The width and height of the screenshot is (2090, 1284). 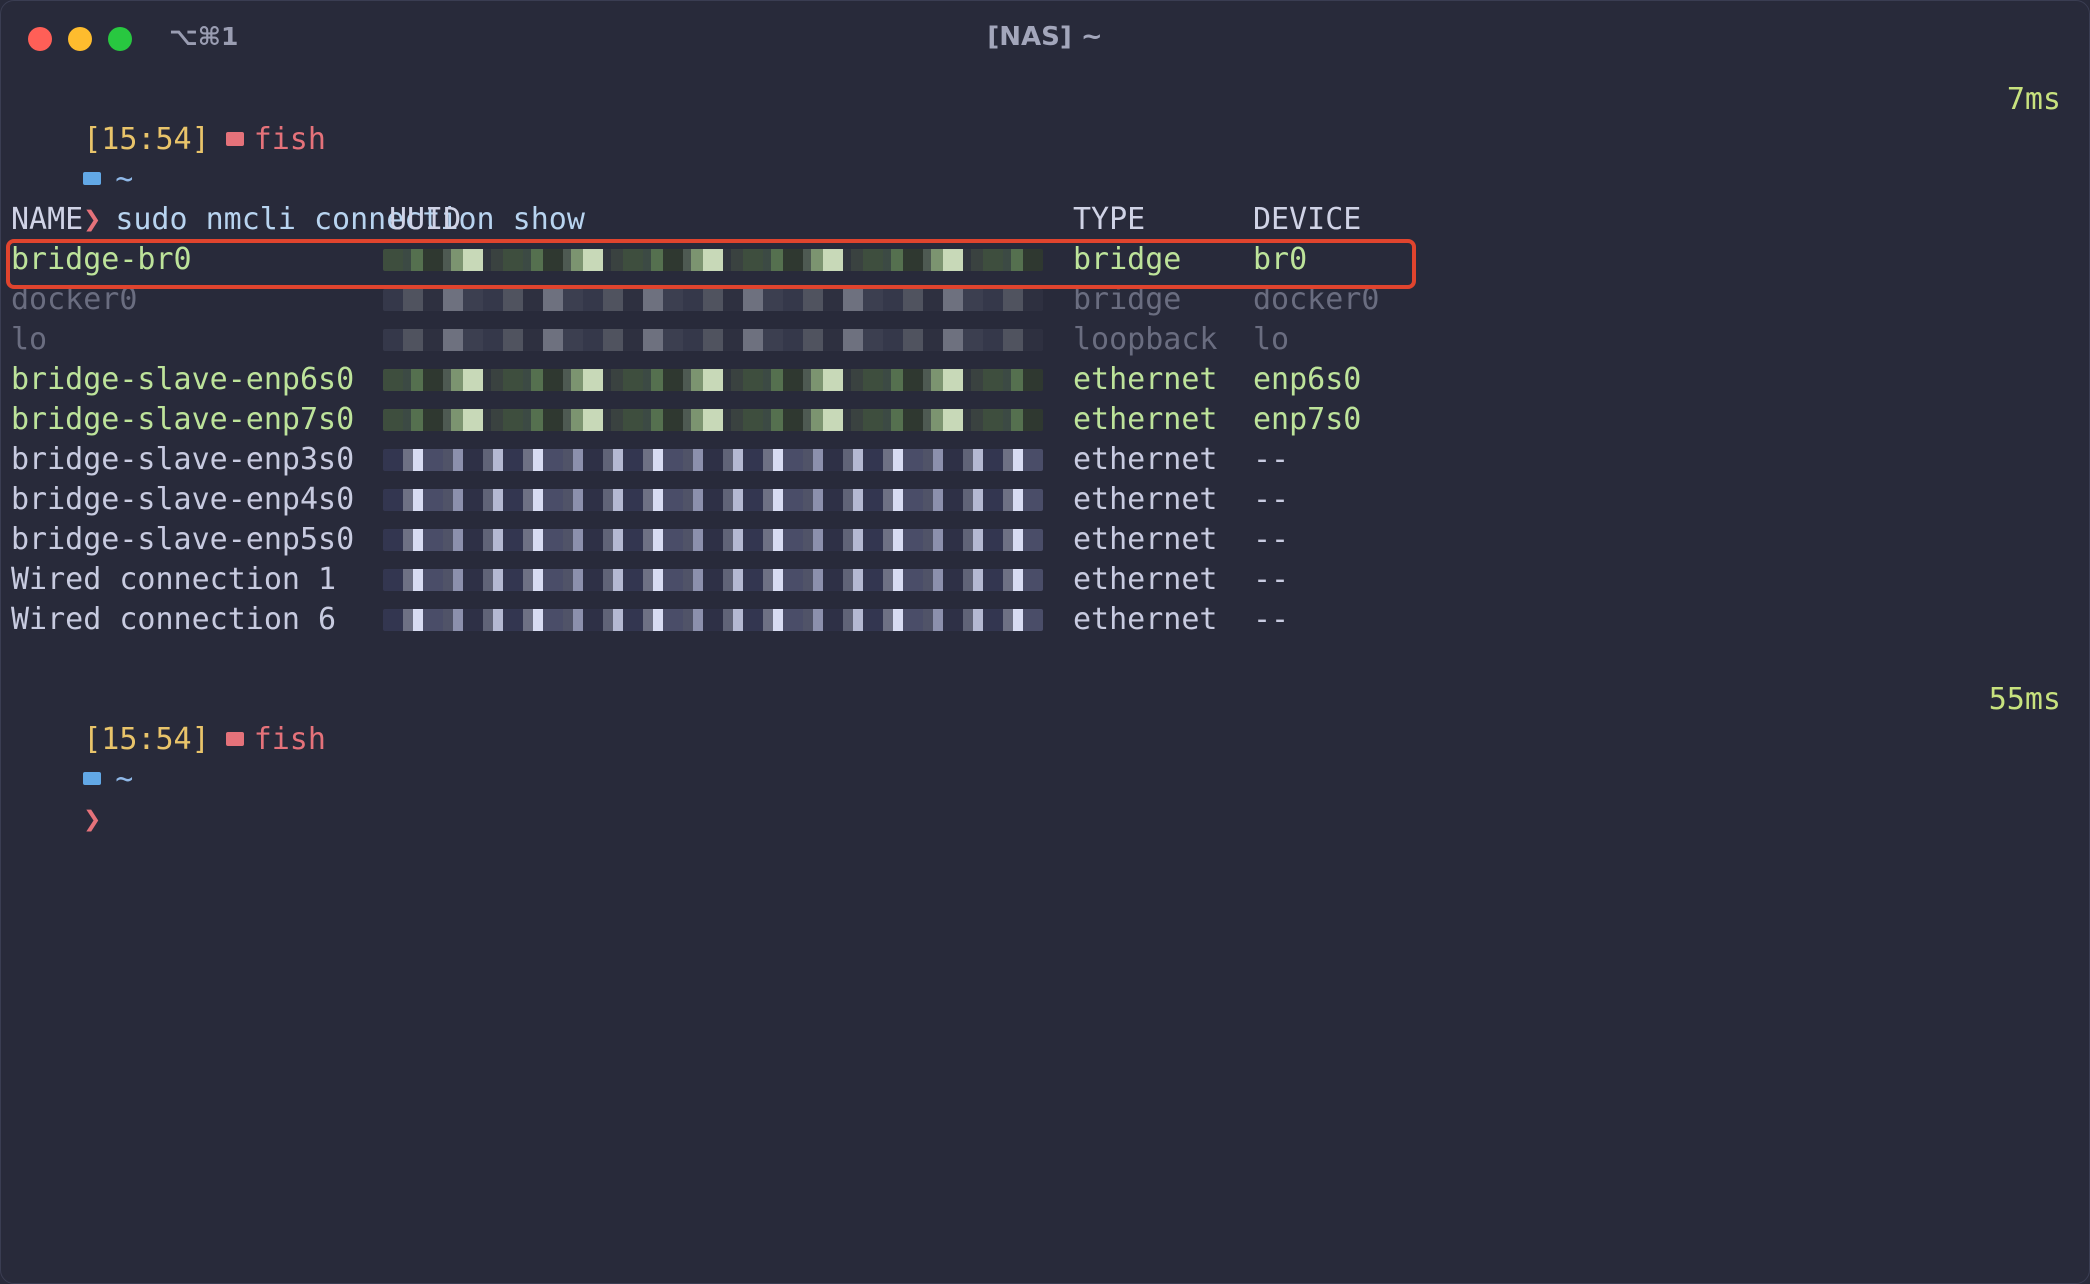 I want to click on row-device: enp6s0, so click(x=1307, y=379).